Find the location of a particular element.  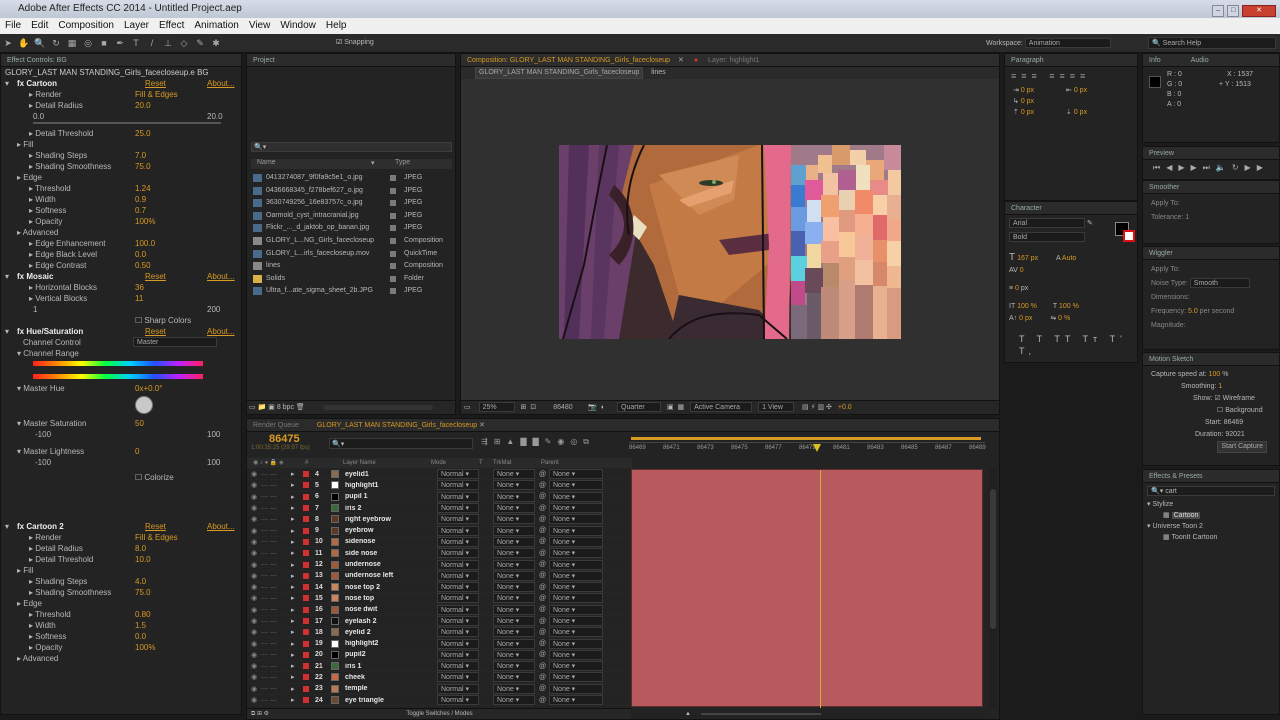

channel-range-expand-icon: ▾ is located at coordinates (19, 353).